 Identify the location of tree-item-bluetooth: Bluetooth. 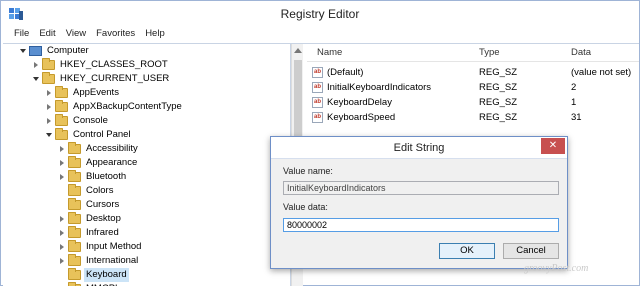
(93, 177).